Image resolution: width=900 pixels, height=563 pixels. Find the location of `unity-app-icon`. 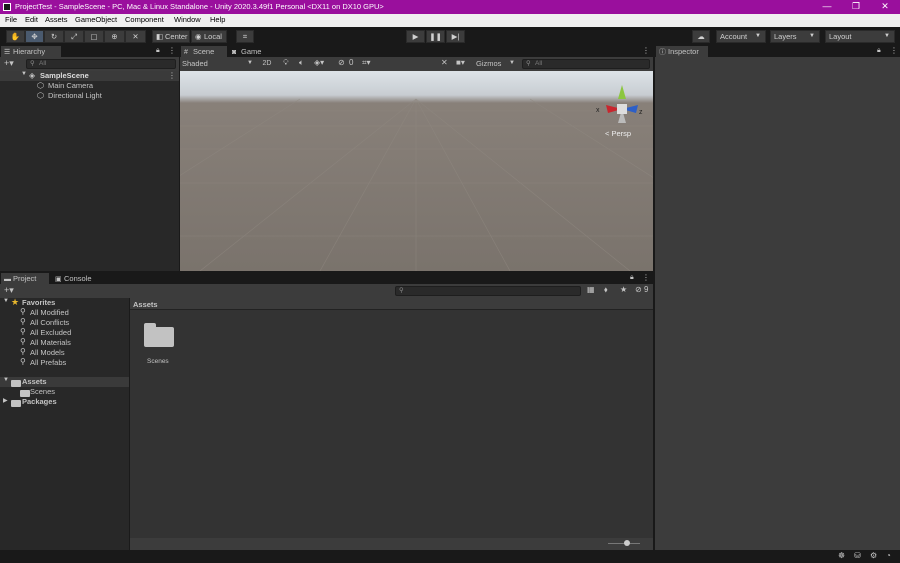

unity-app-icon is located at coordinates (7, 7).